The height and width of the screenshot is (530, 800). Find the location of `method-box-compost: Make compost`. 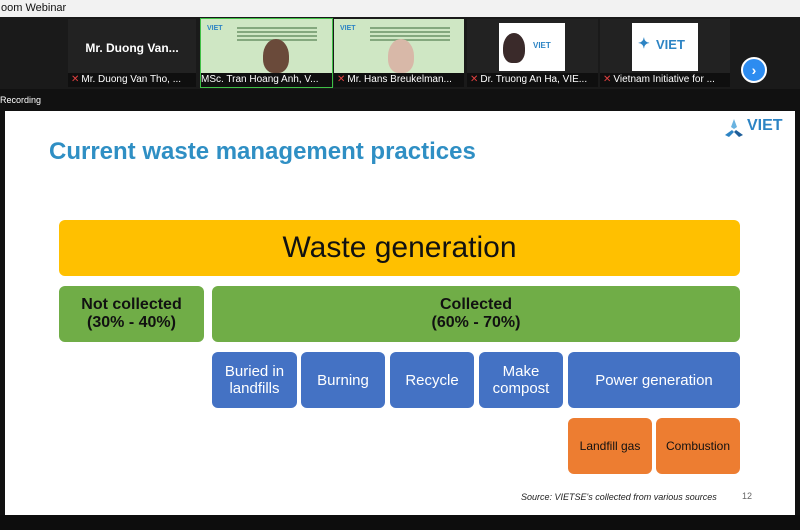

method-box-compost: Make compost is located at coordinates (521, 380).